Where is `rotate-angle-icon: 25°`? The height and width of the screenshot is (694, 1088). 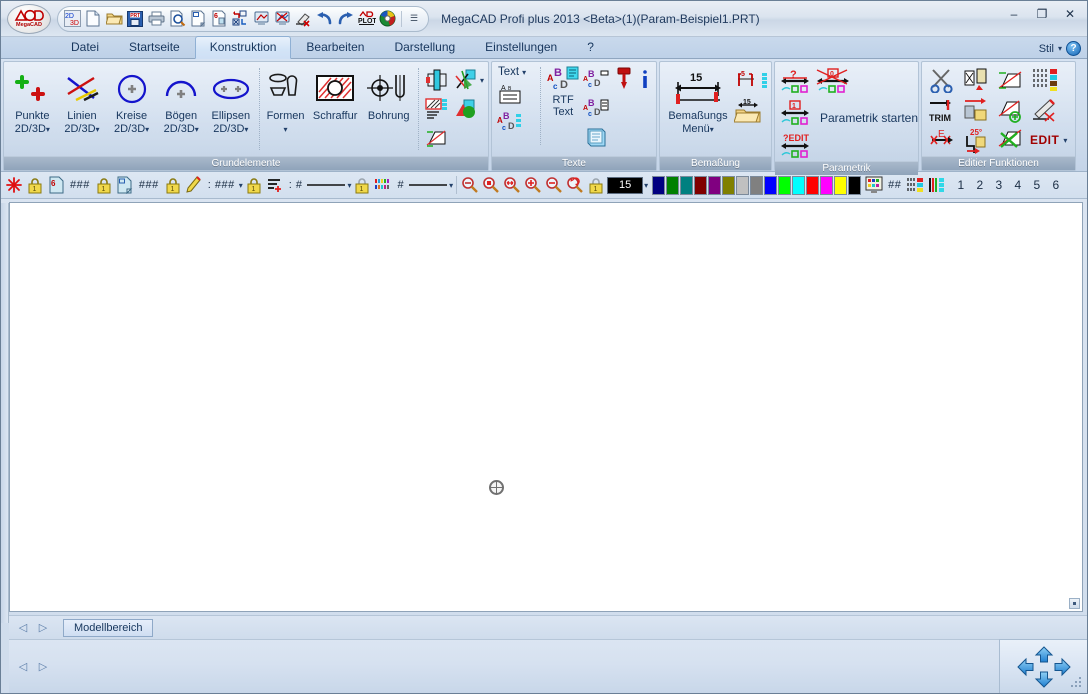
rotate-angle-icon: 25° is located at coordinates (977, 140).